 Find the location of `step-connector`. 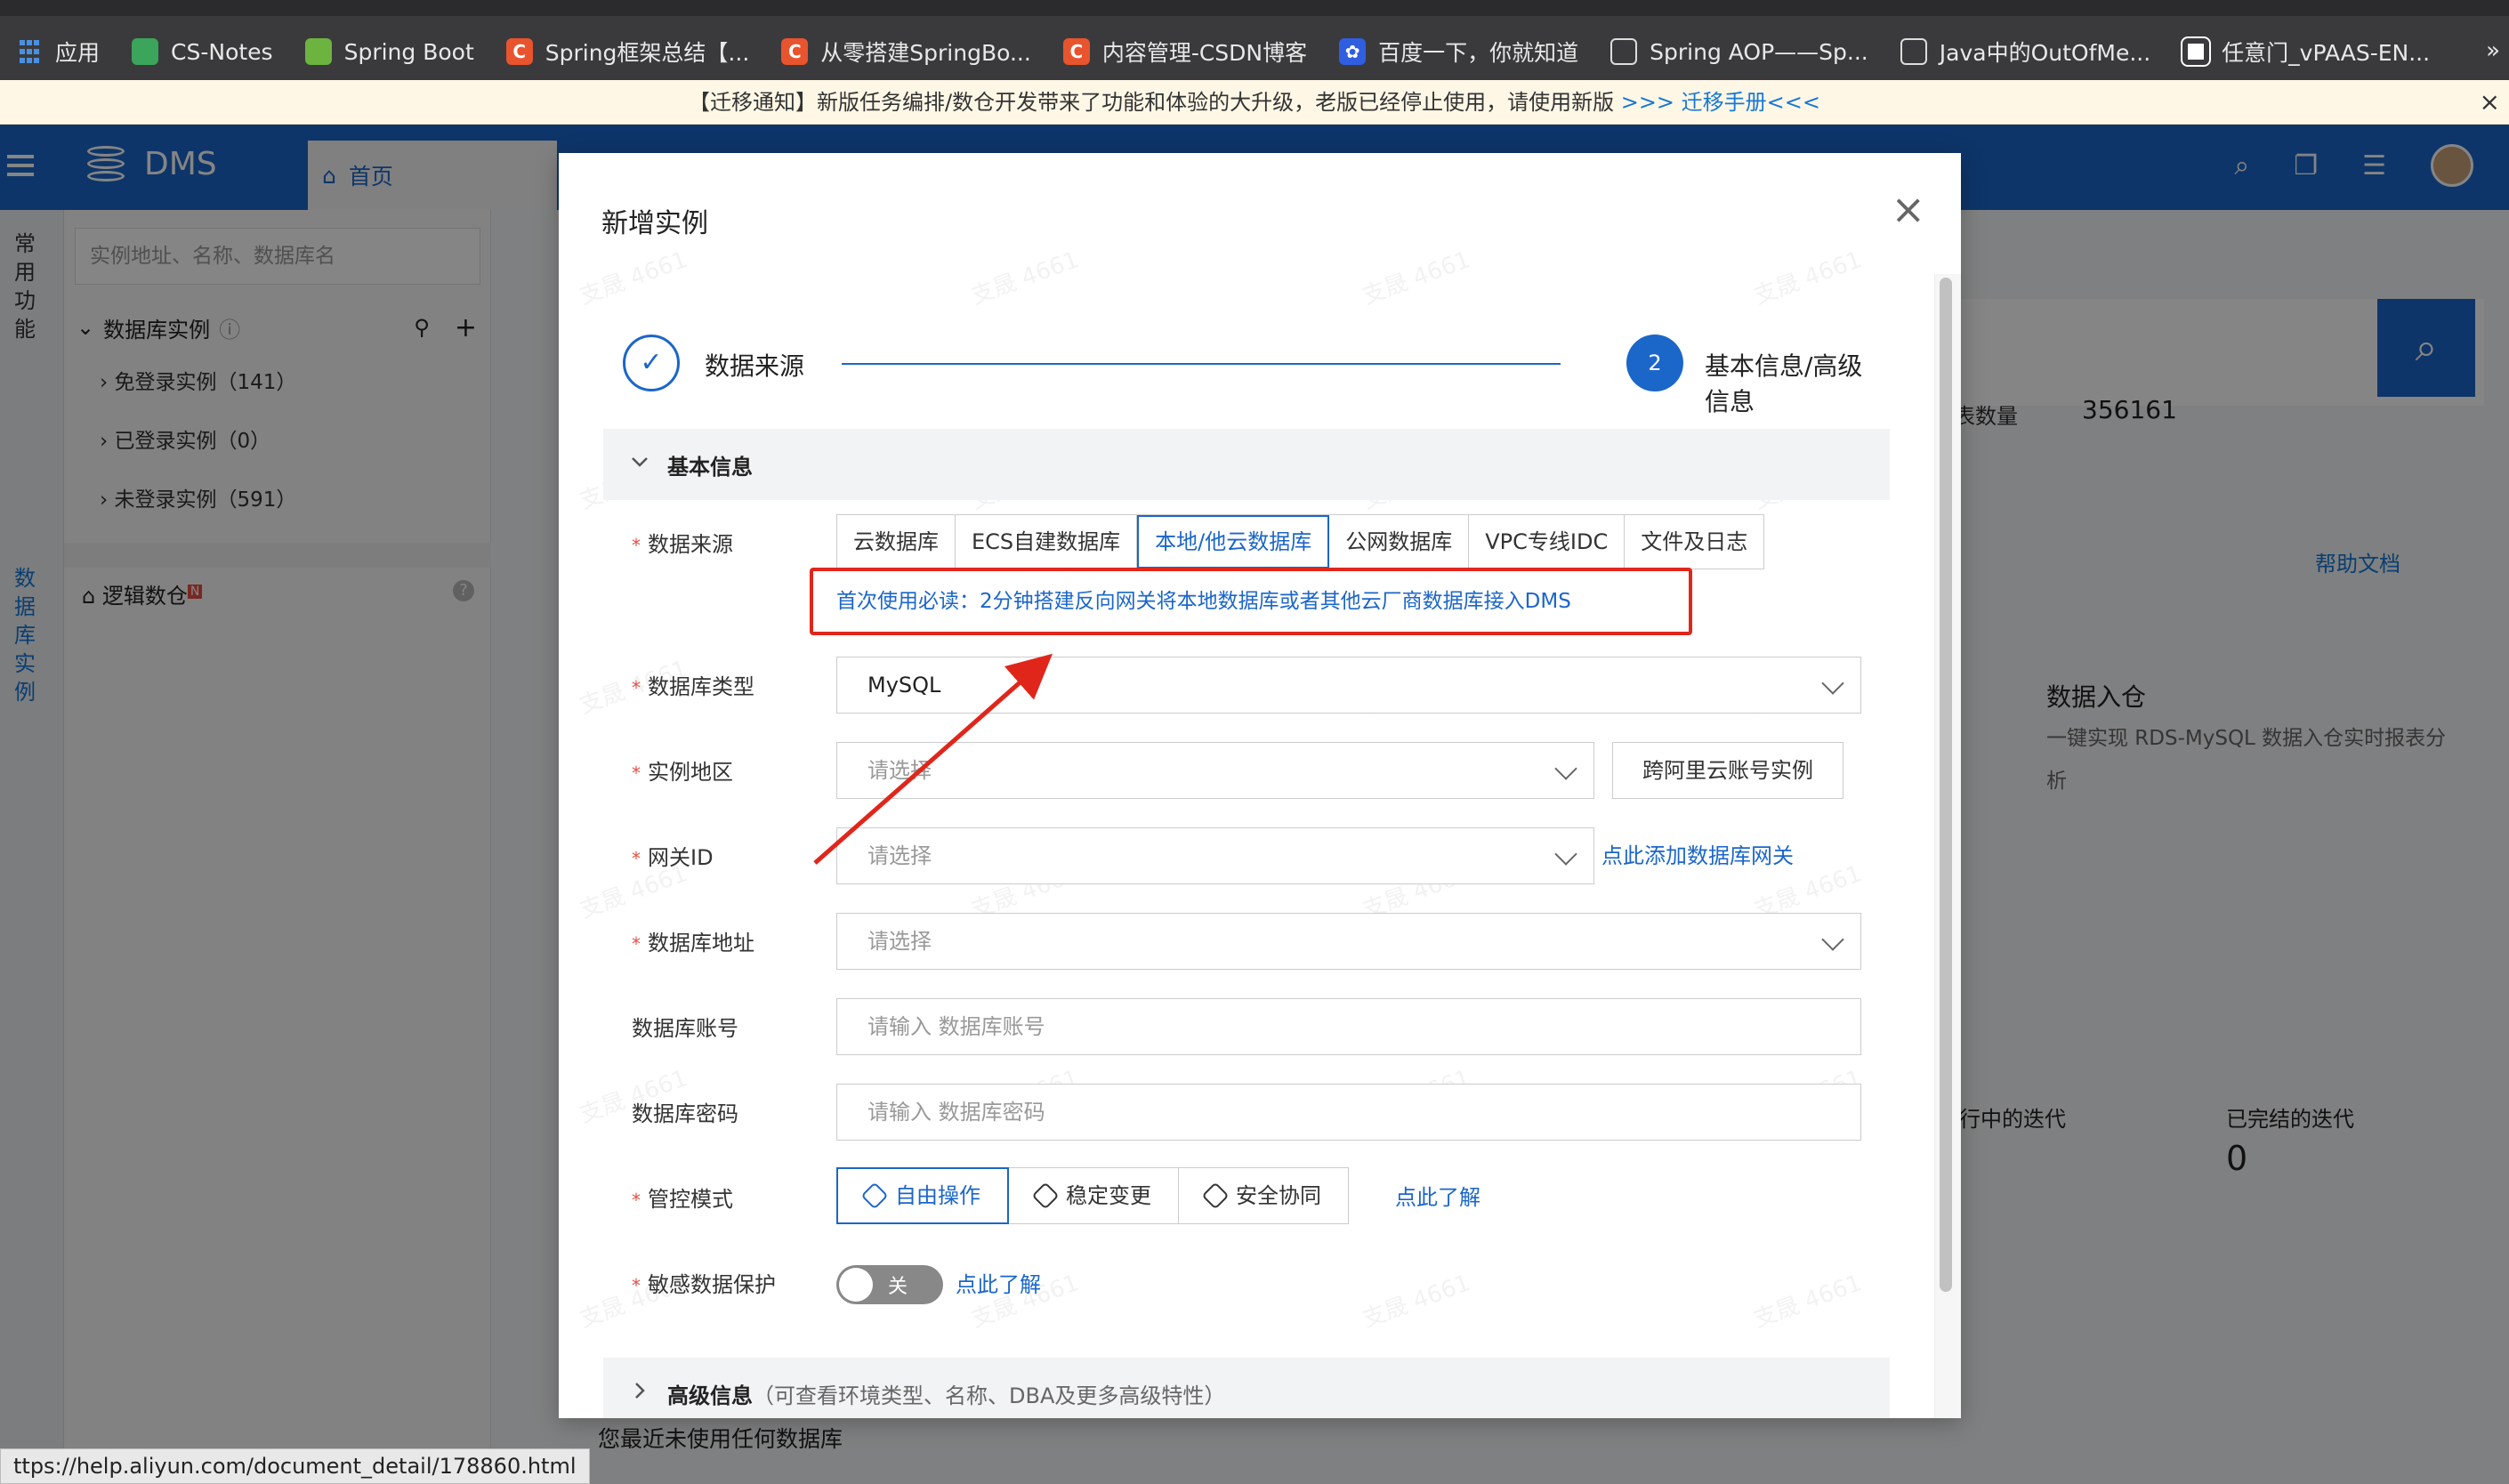

step-connector is located at coordinates (1201, 364).